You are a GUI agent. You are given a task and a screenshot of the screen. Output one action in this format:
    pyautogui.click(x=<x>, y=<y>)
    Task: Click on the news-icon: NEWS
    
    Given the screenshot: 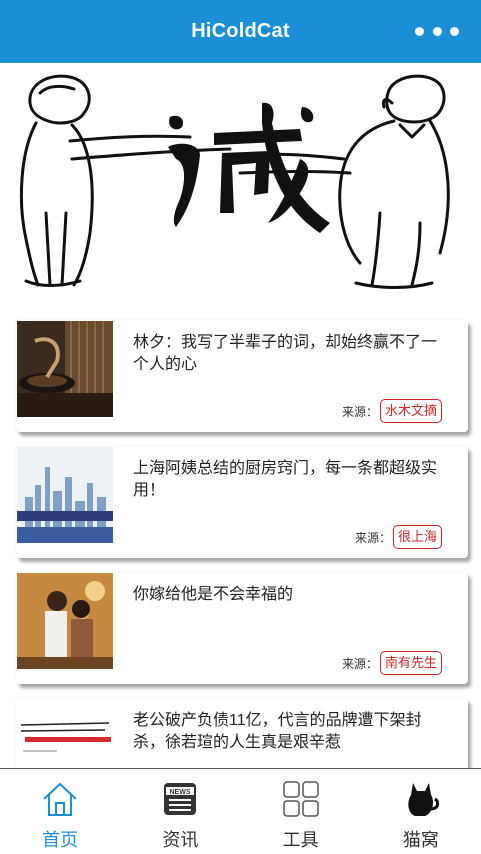 What is the action you would take?
    pyautogui.click(x=180, y=799)
    